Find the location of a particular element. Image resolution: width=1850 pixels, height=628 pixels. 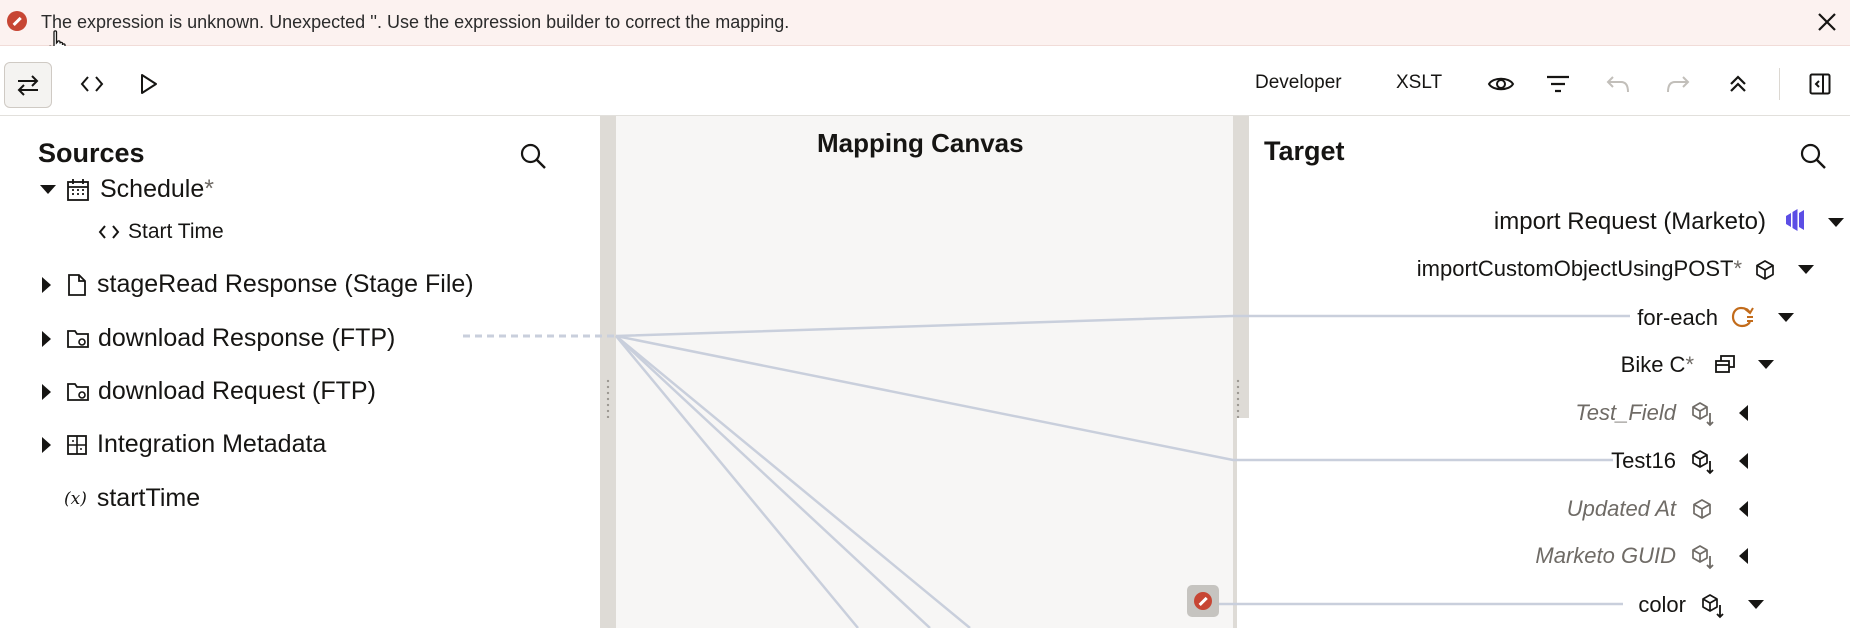

copy-icon is located at coordinates (1725, 364).